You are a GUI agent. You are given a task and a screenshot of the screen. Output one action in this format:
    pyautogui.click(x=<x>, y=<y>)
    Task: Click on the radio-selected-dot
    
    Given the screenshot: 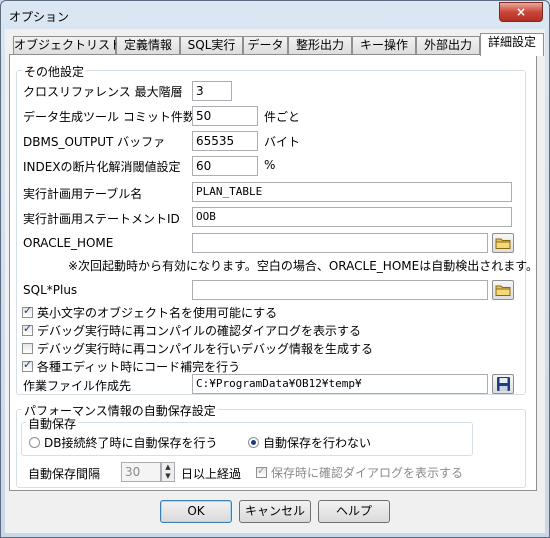 What is the action you would take?
    pyautogui.click(x=253, y=442)
    